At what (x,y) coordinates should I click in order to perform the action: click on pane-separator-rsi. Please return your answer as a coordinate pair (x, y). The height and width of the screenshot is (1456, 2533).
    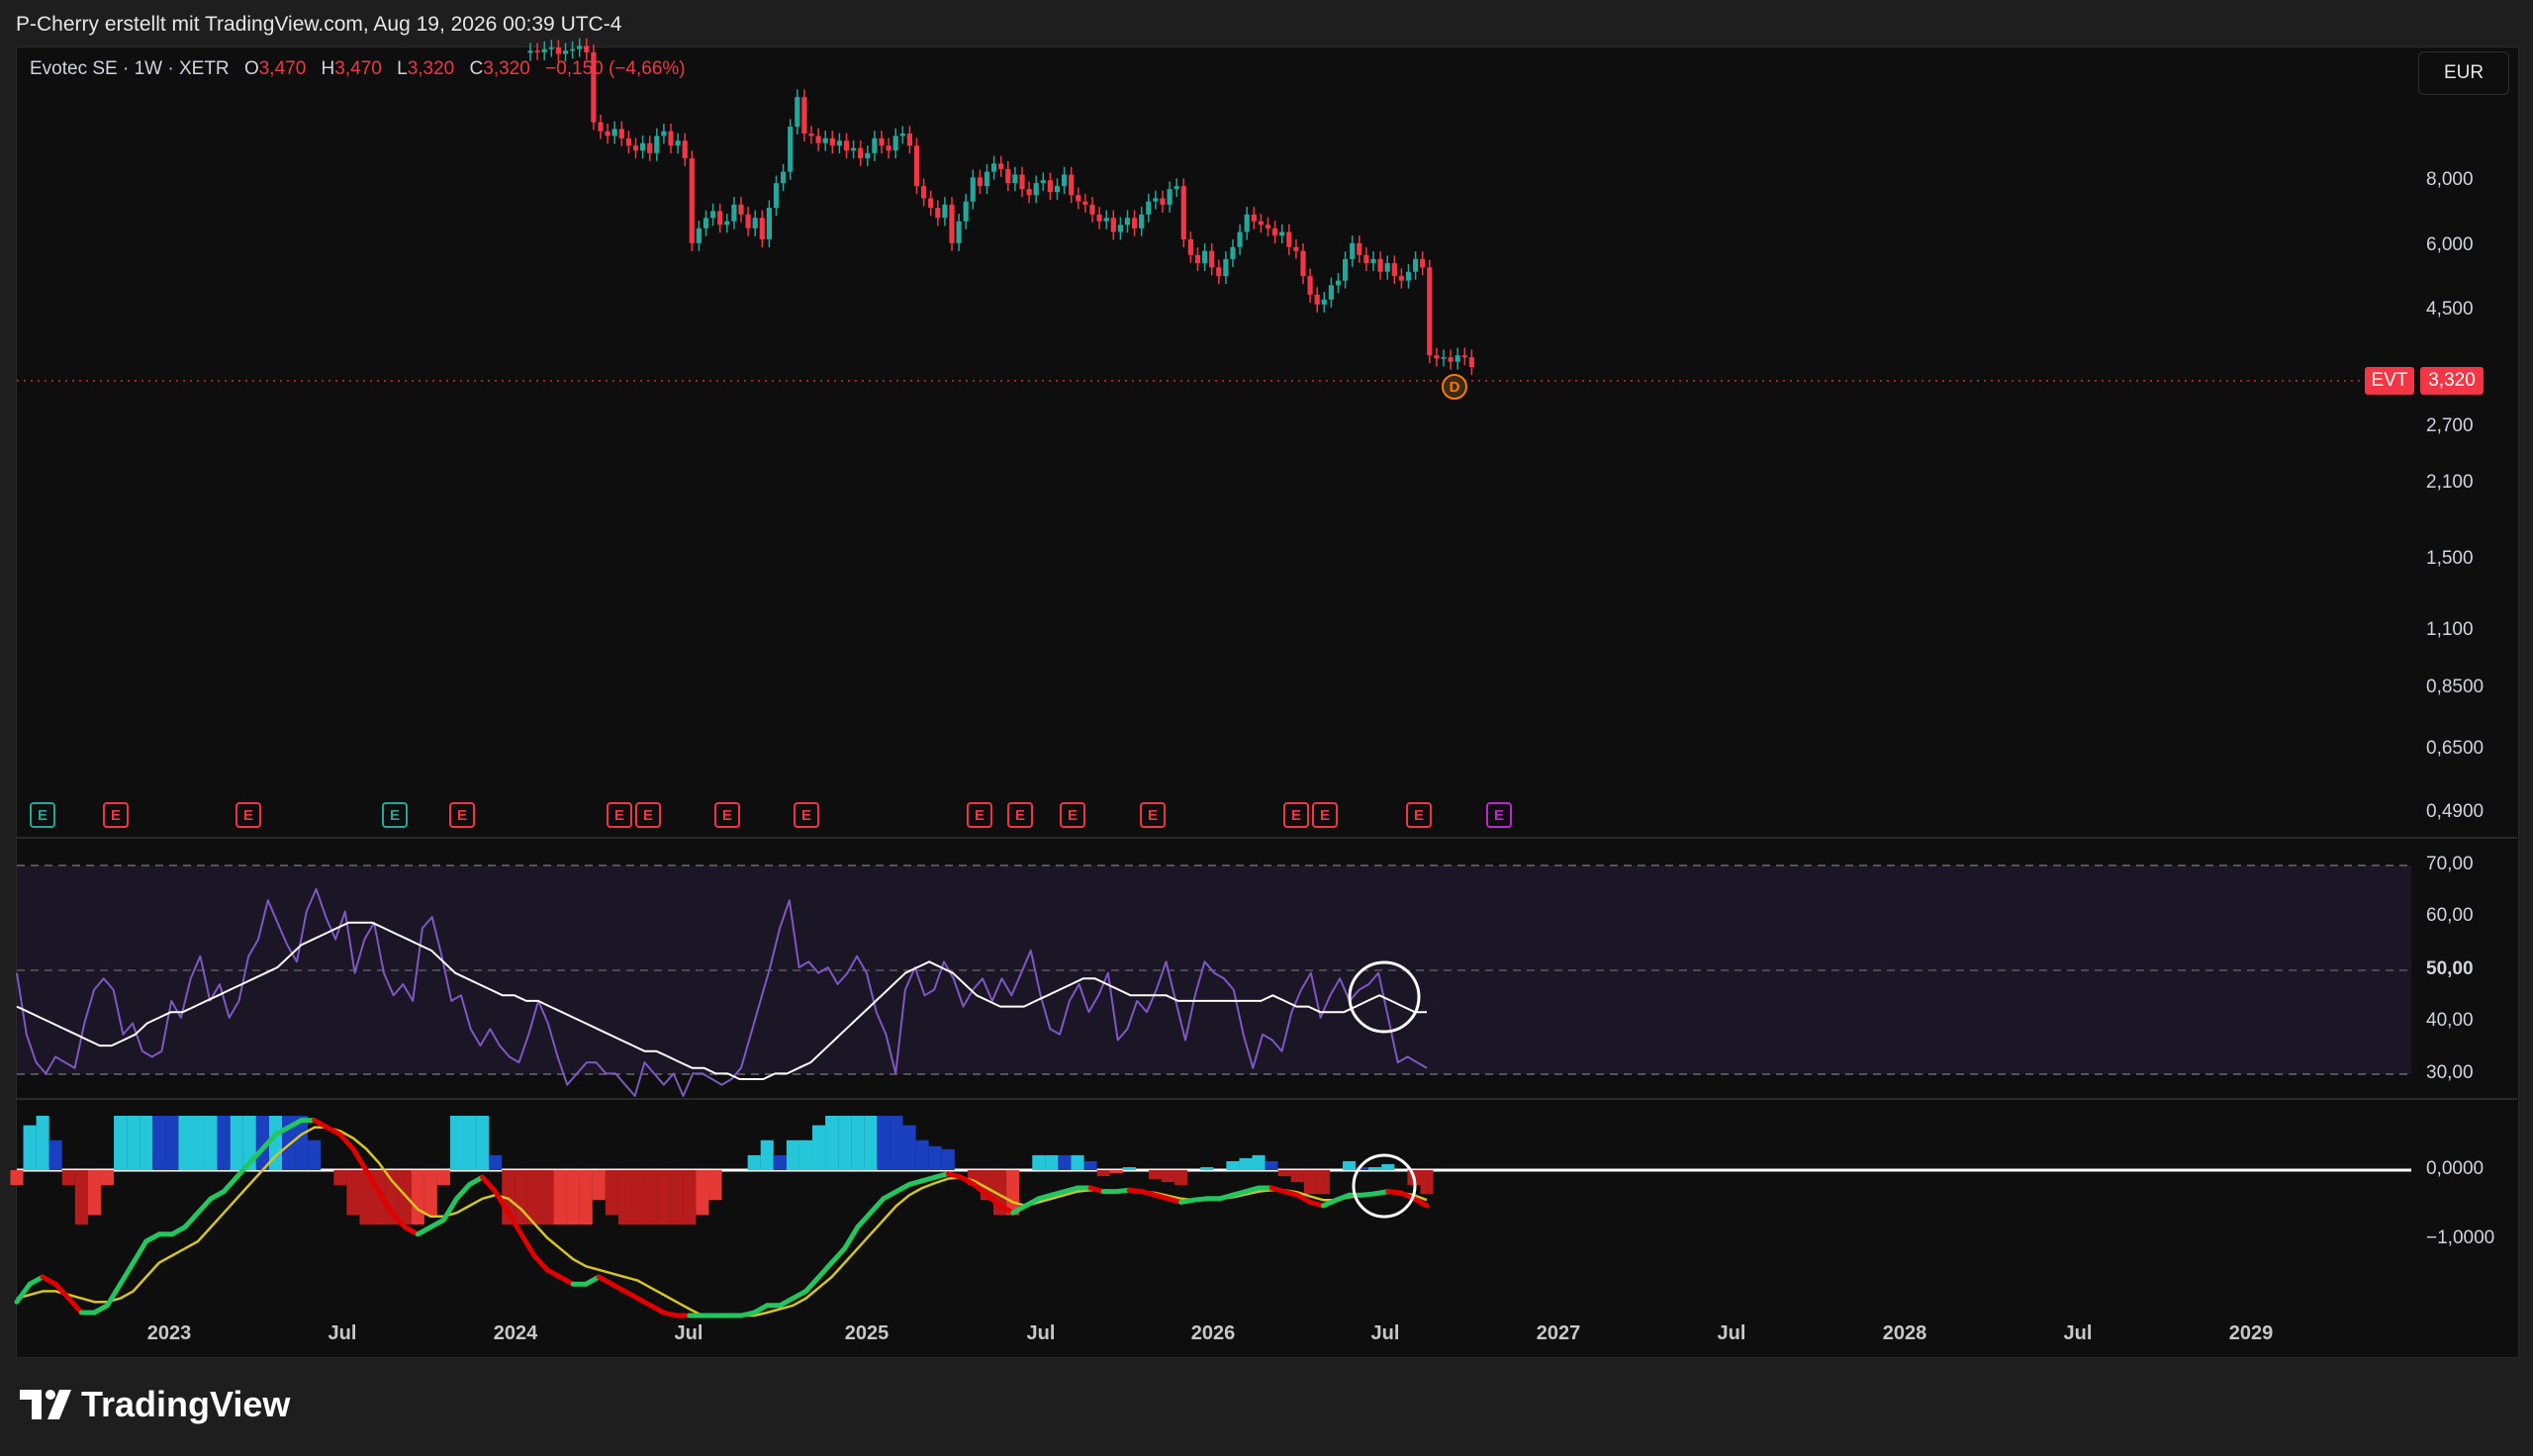
    Looking at the image, I should click on (1266, 838).